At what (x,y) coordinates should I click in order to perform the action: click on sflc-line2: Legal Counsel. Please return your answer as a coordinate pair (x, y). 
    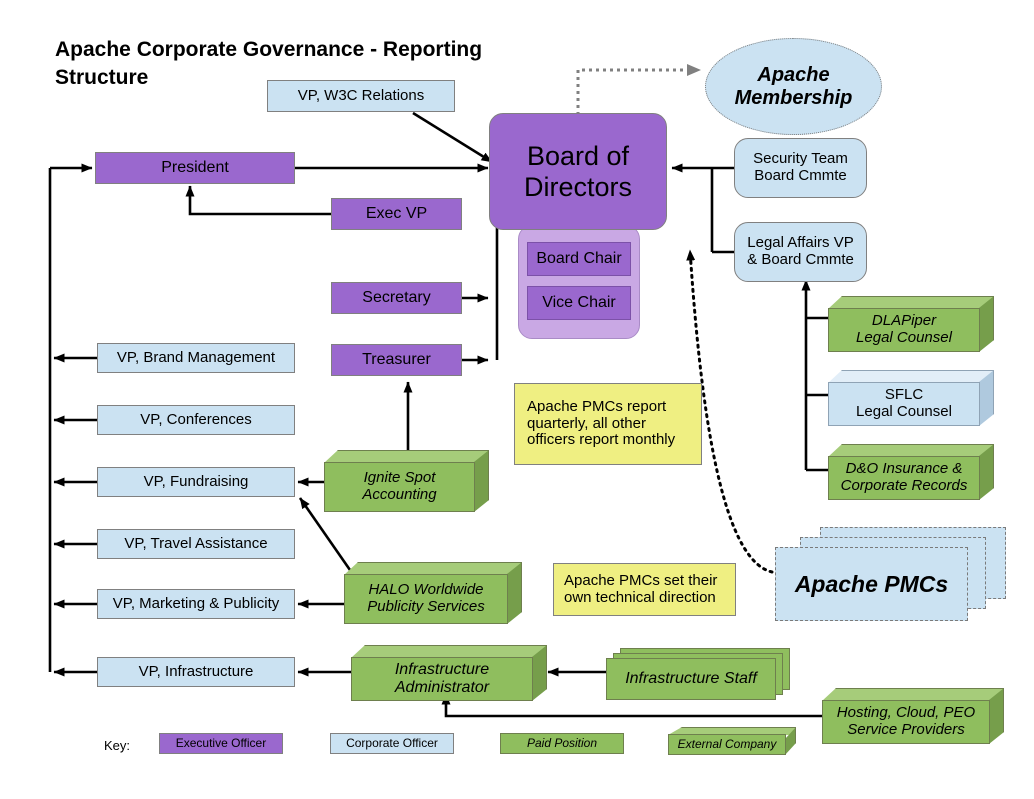
    Looking at the image, I should click on (904, 411).